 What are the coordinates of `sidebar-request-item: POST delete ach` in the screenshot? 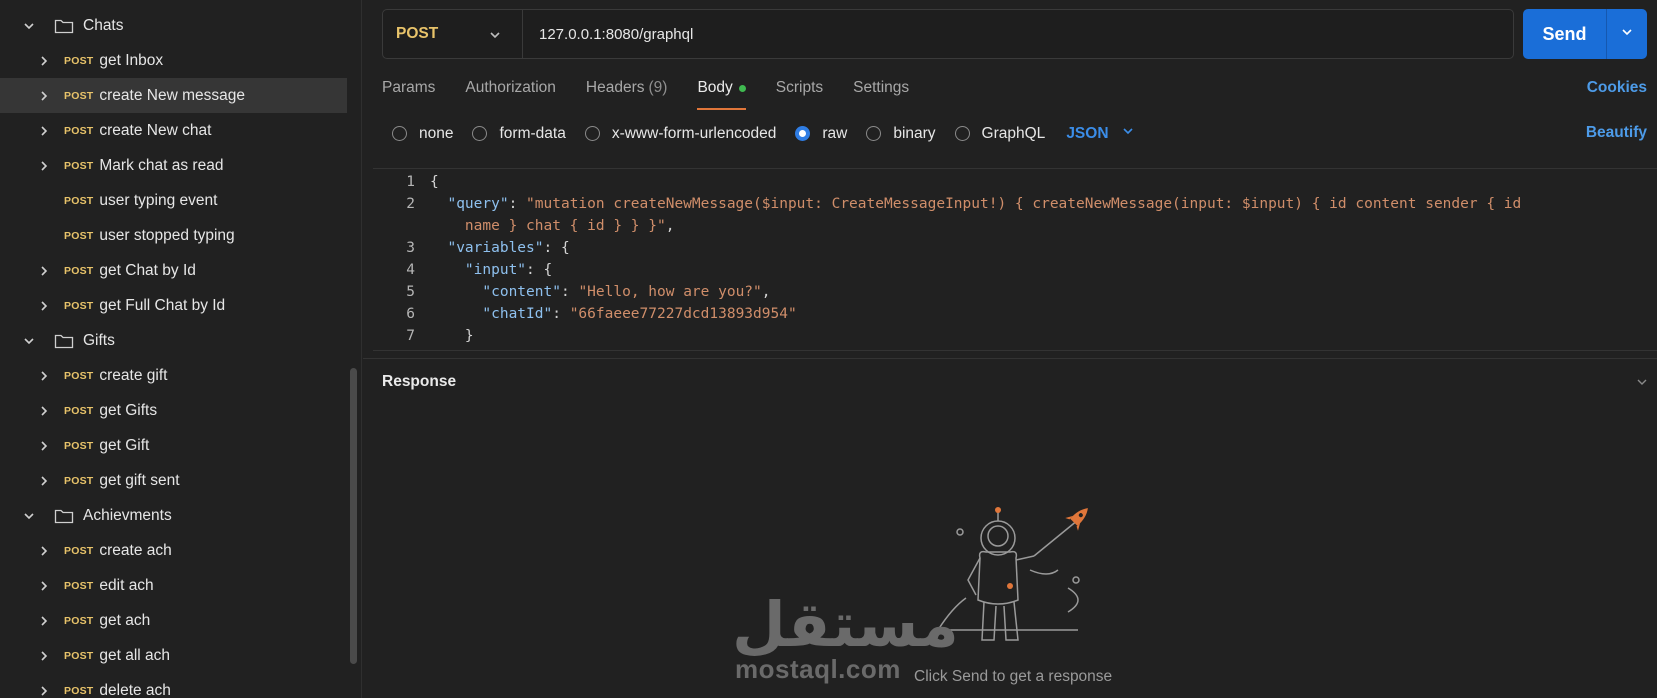 It's located at (173, 685).